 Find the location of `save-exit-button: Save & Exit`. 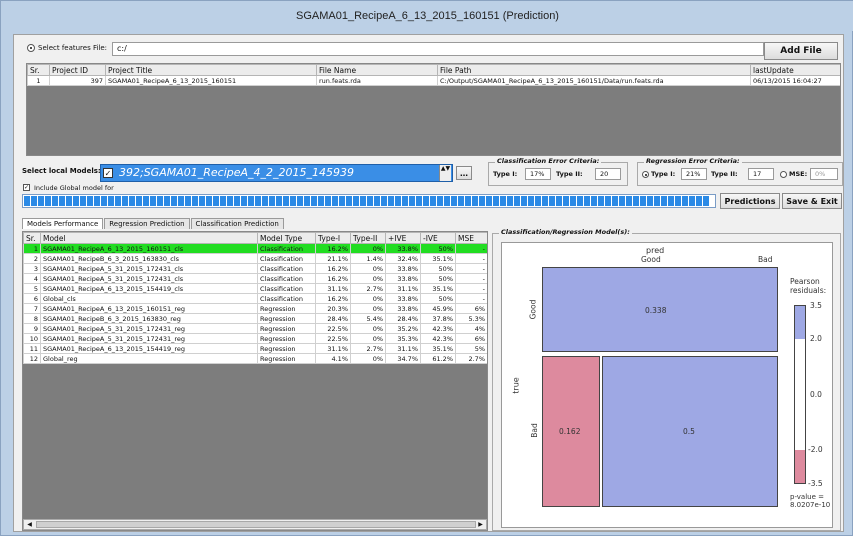

save-exit-button: Save & Exit is located at coordinates (812, 201).